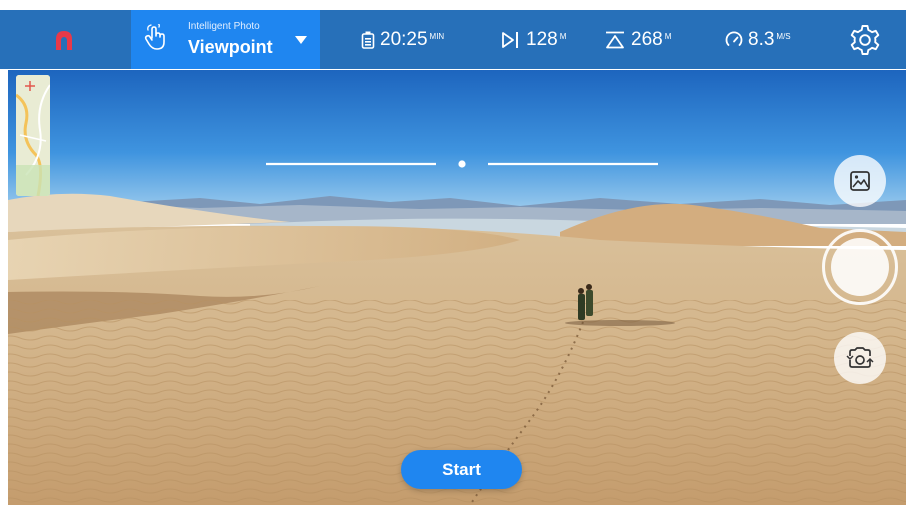 This screenshot has height=514, width=906. I want to click on home-button, so click(64, 40).